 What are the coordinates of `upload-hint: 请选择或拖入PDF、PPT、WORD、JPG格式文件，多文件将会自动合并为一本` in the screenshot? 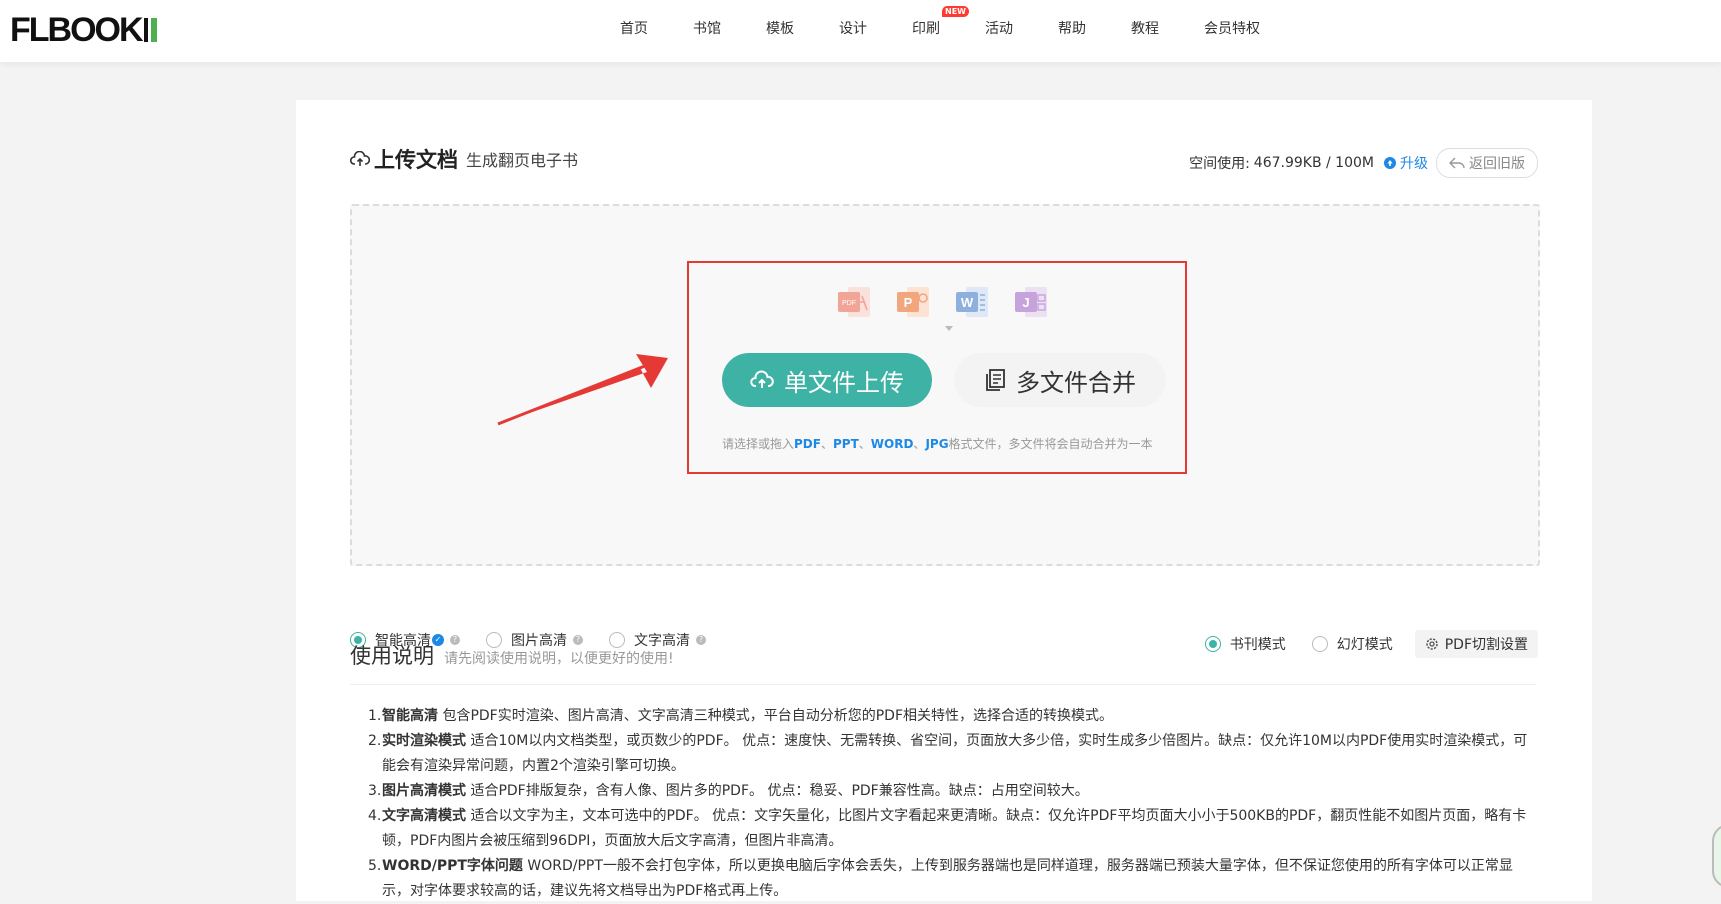 It's located at (937, 443).